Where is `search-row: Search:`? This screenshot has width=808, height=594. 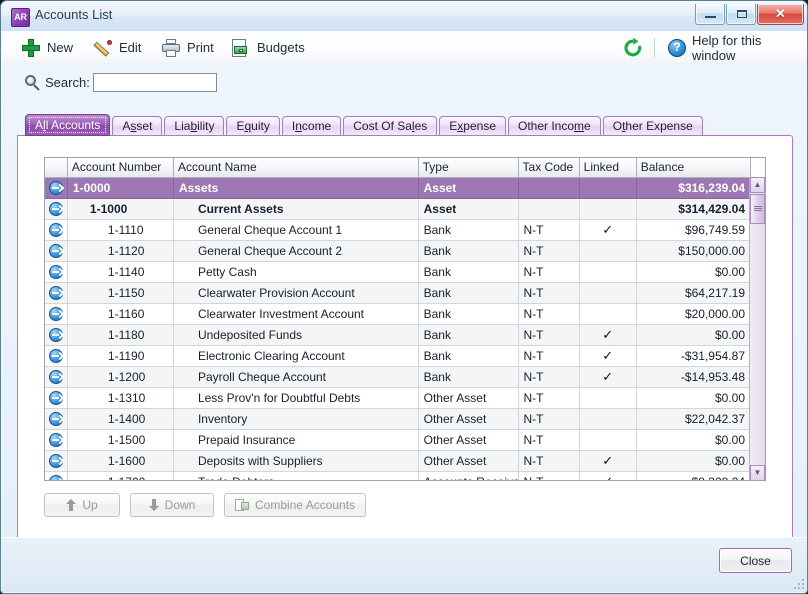 search-row: Search: is located at coordinates (404, 83).